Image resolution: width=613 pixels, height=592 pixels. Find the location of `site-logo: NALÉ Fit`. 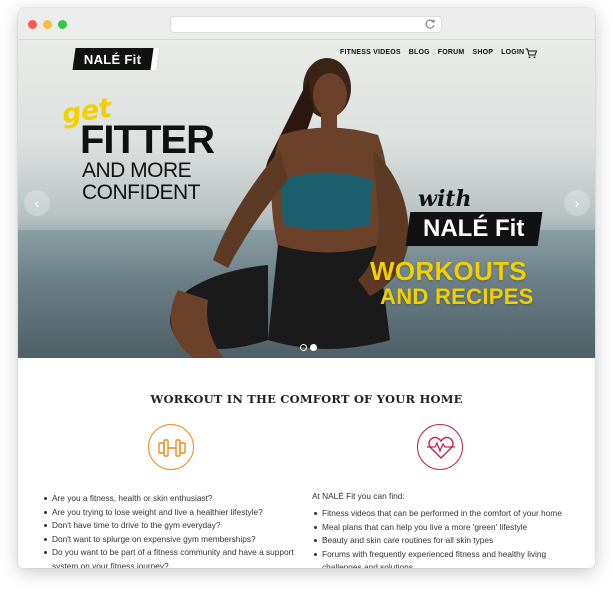

site-logo: NALÉ Fit is located at coordinates (116, 59).